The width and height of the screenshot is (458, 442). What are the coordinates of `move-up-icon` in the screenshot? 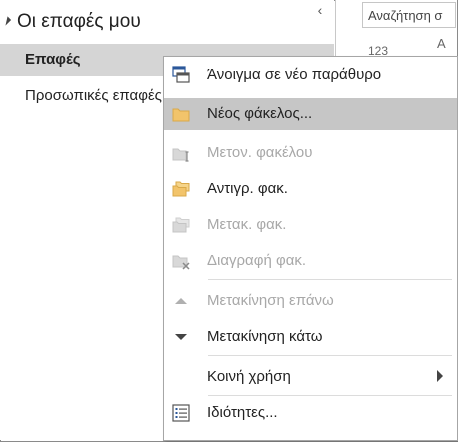 It's located at (181, 301).